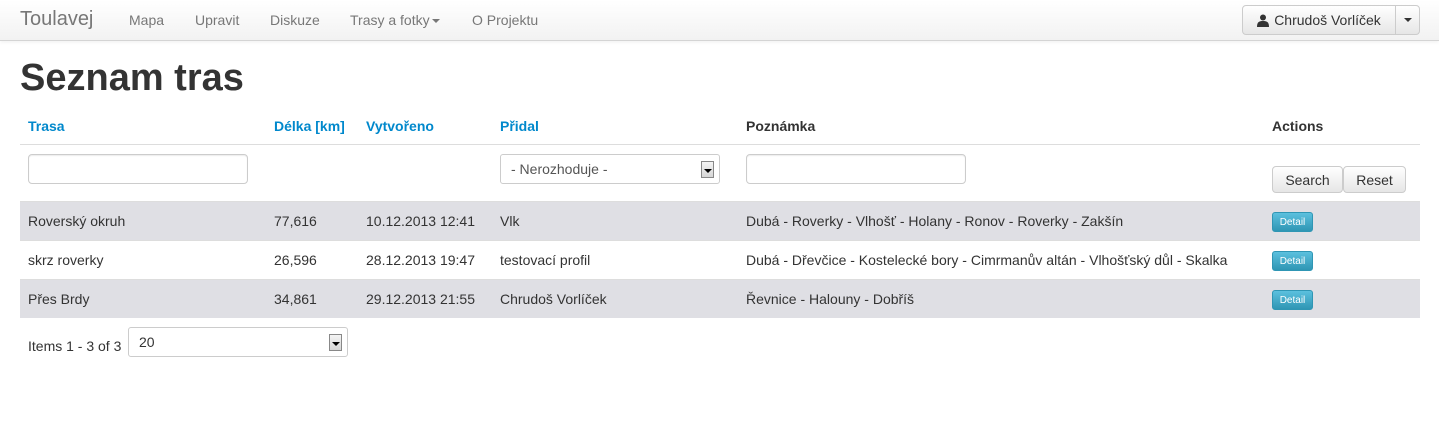 This screenshot has height=435, width=1439. I want to click on cell-vytvoreno: 29.12.2013 21:55, so click(420, 299).